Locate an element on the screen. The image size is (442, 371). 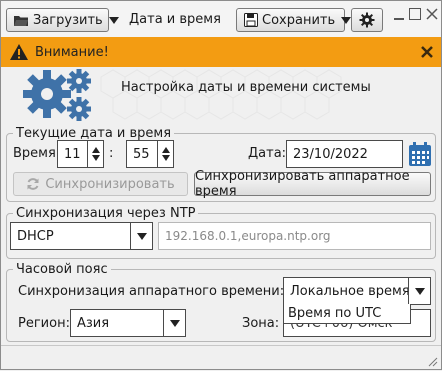
date-label: Дата: is located at coordinates (267, 153).